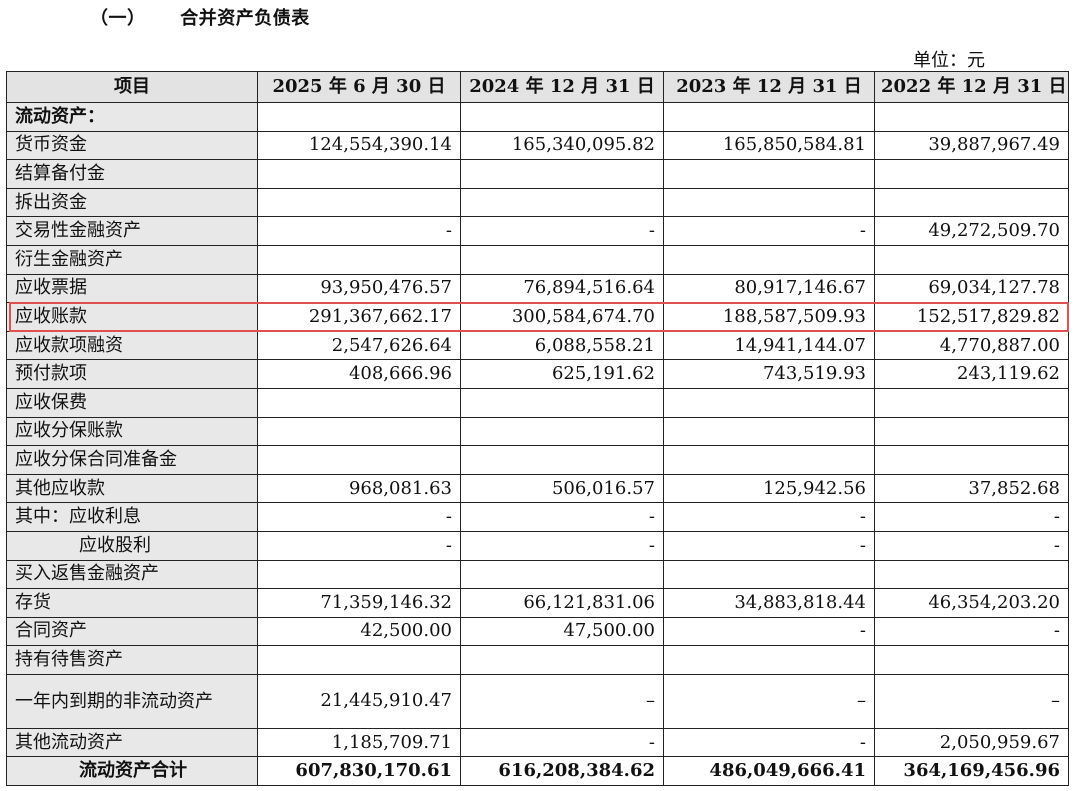 Image resolution: width=1080 pixels, height=791 pixels. What do you see at coordinates (132, 317) in the screenshot?
I see `row-label: 应收账款` at bounding box center [132, 317].